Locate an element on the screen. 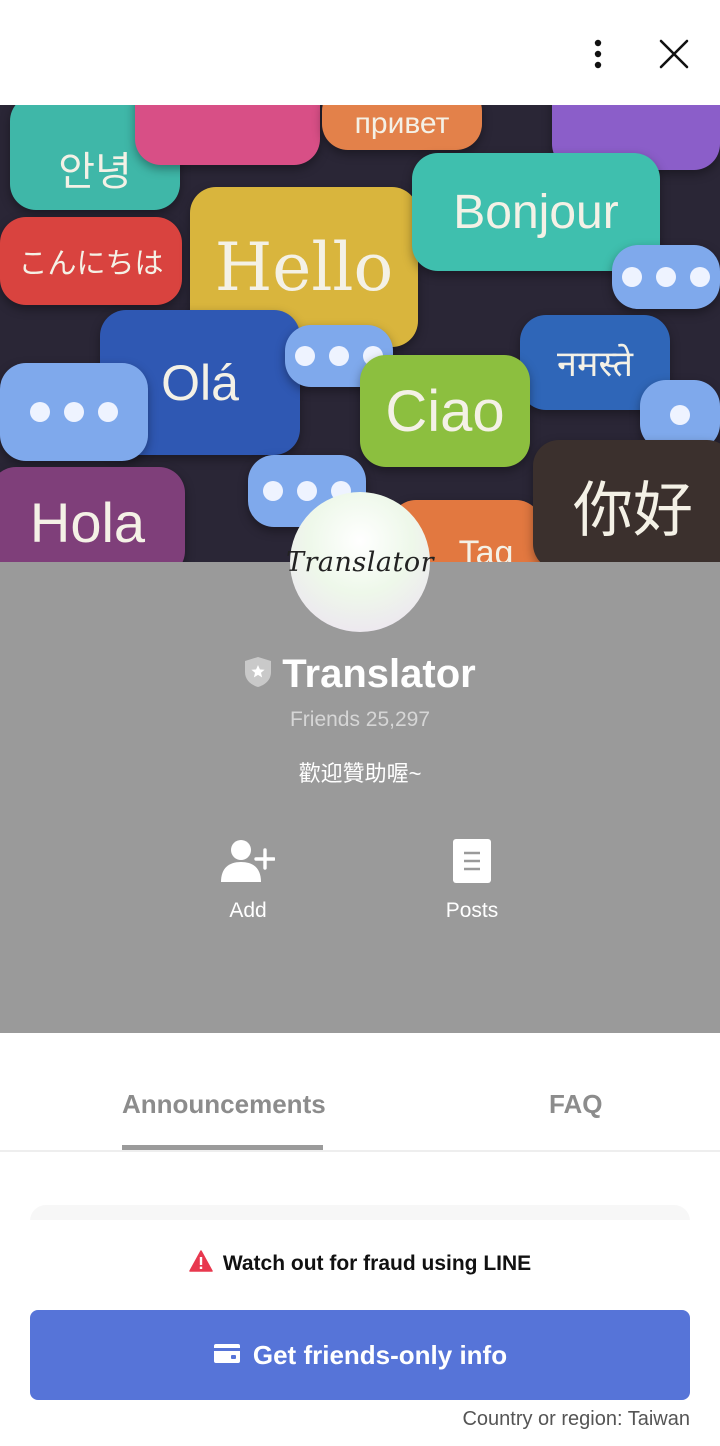  avatar: Translator is located at coordinates (360, 562).